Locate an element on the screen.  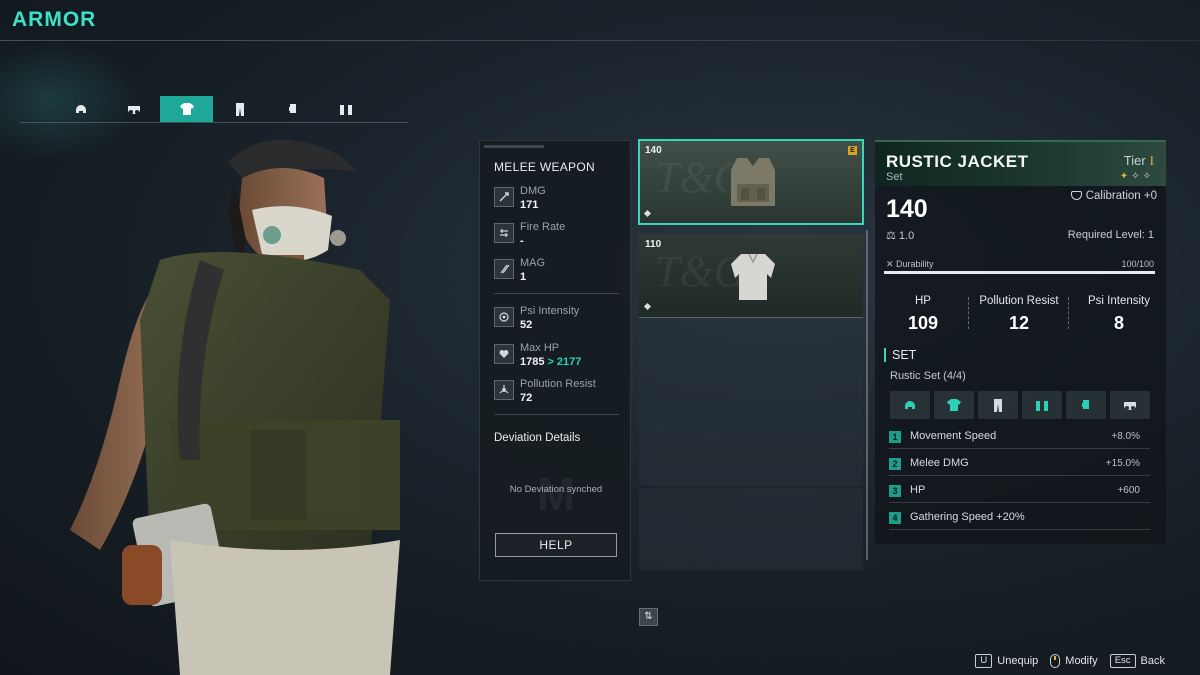
set-title: SET is located at coordinates (900, 355).